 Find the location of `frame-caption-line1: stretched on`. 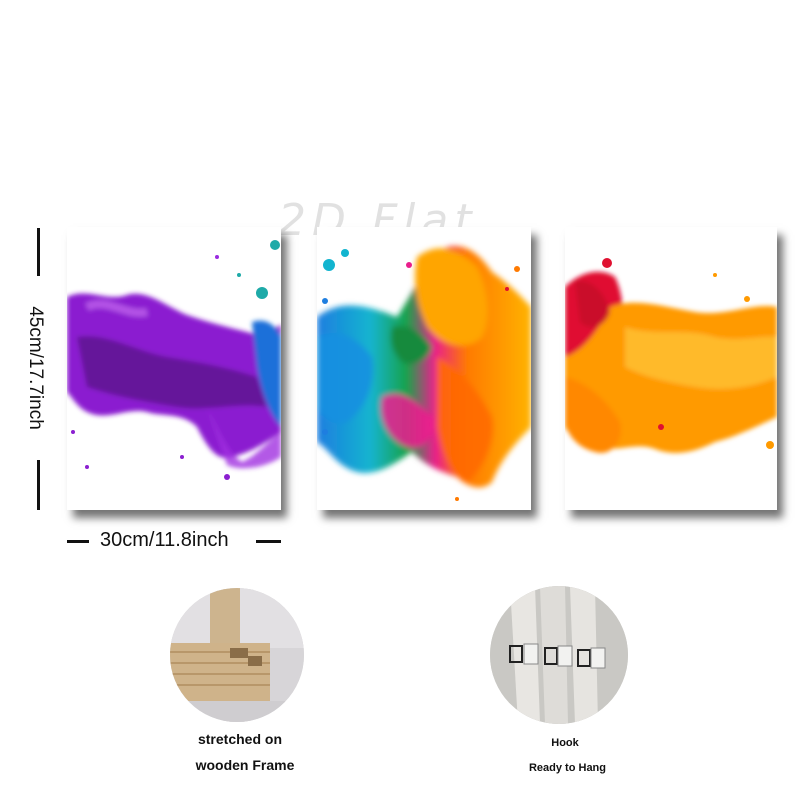

frame-caption-line1: stretched on is located at coordinates (239, 739).